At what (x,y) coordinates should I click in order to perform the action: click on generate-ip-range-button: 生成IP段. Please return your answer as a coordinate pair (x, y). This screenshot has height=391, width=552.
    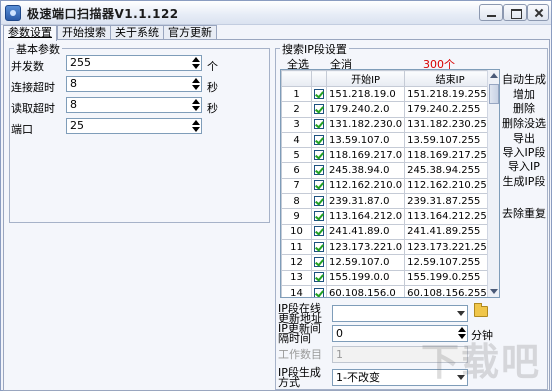
    Looking at the image, I should click on (524, 181).